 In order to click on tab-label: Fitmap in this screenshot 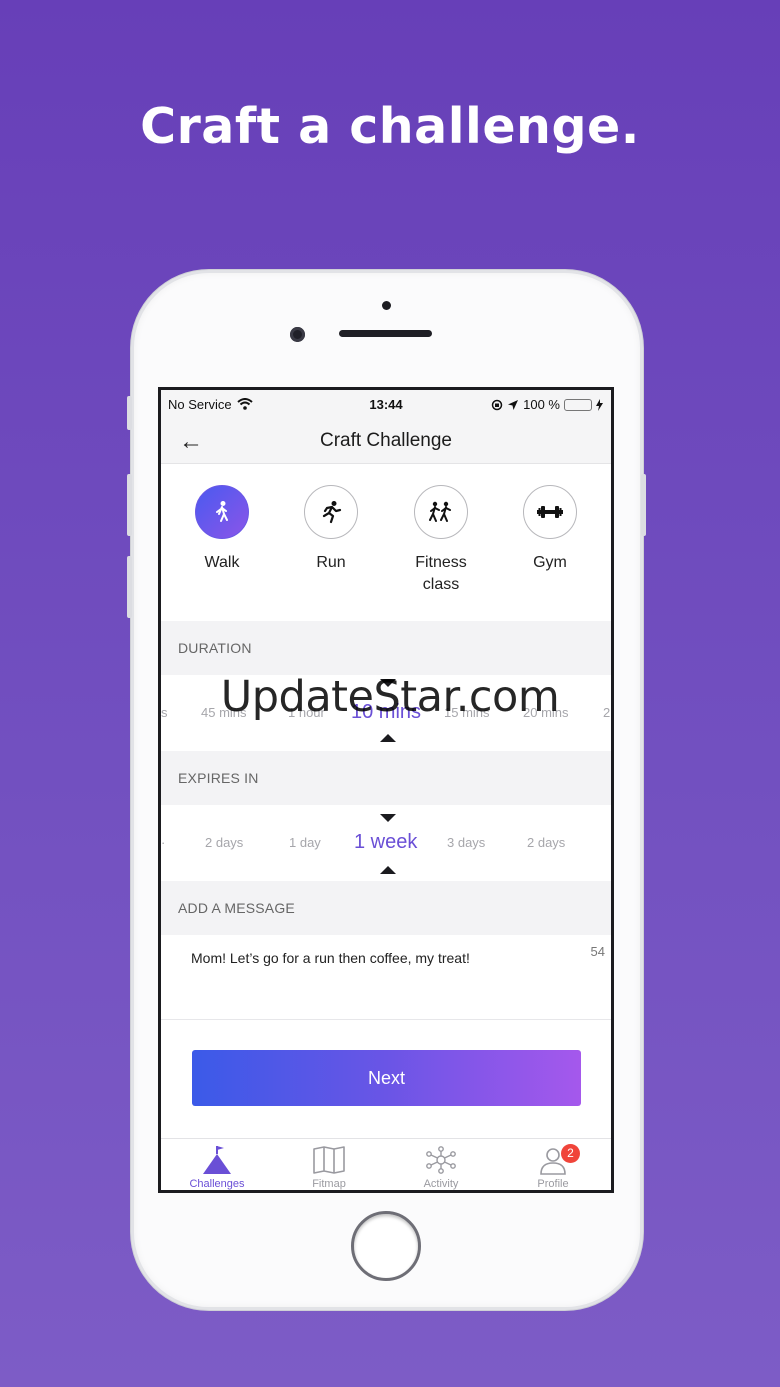, I will do `click(329, 1184)`.